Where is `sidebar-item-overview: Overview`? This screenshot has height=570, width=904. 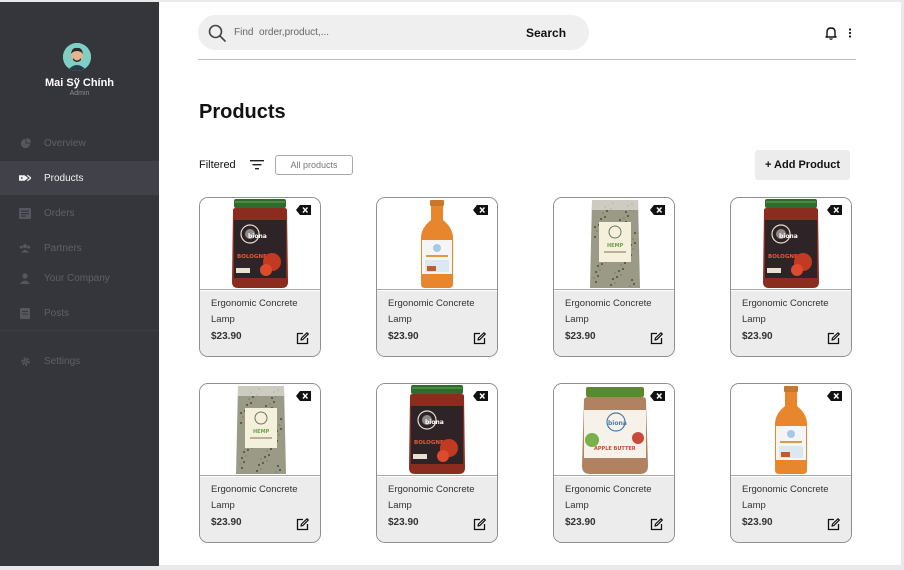
sidebar-item-overview: Overview is located at coordinates (79, 143).